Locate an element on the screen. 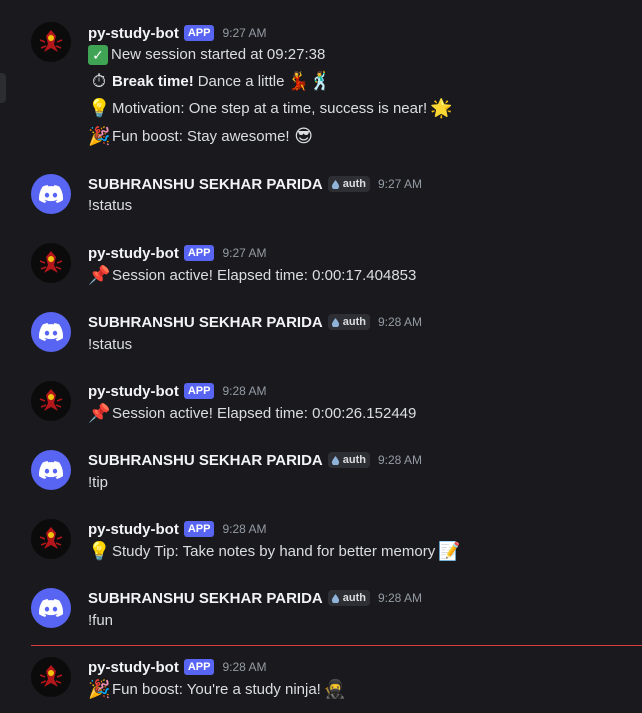 This screenshot has width=642, height=713. new-messages-divider is located at coordinates (336, 645).